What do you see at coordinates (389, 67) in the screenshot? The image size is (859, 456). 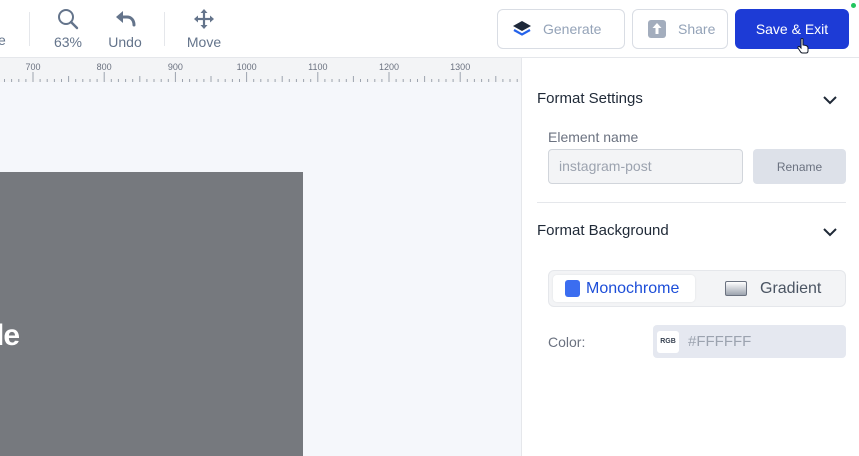 I see `ruler-tick-label: 1200` at bounding box center [389, 67].